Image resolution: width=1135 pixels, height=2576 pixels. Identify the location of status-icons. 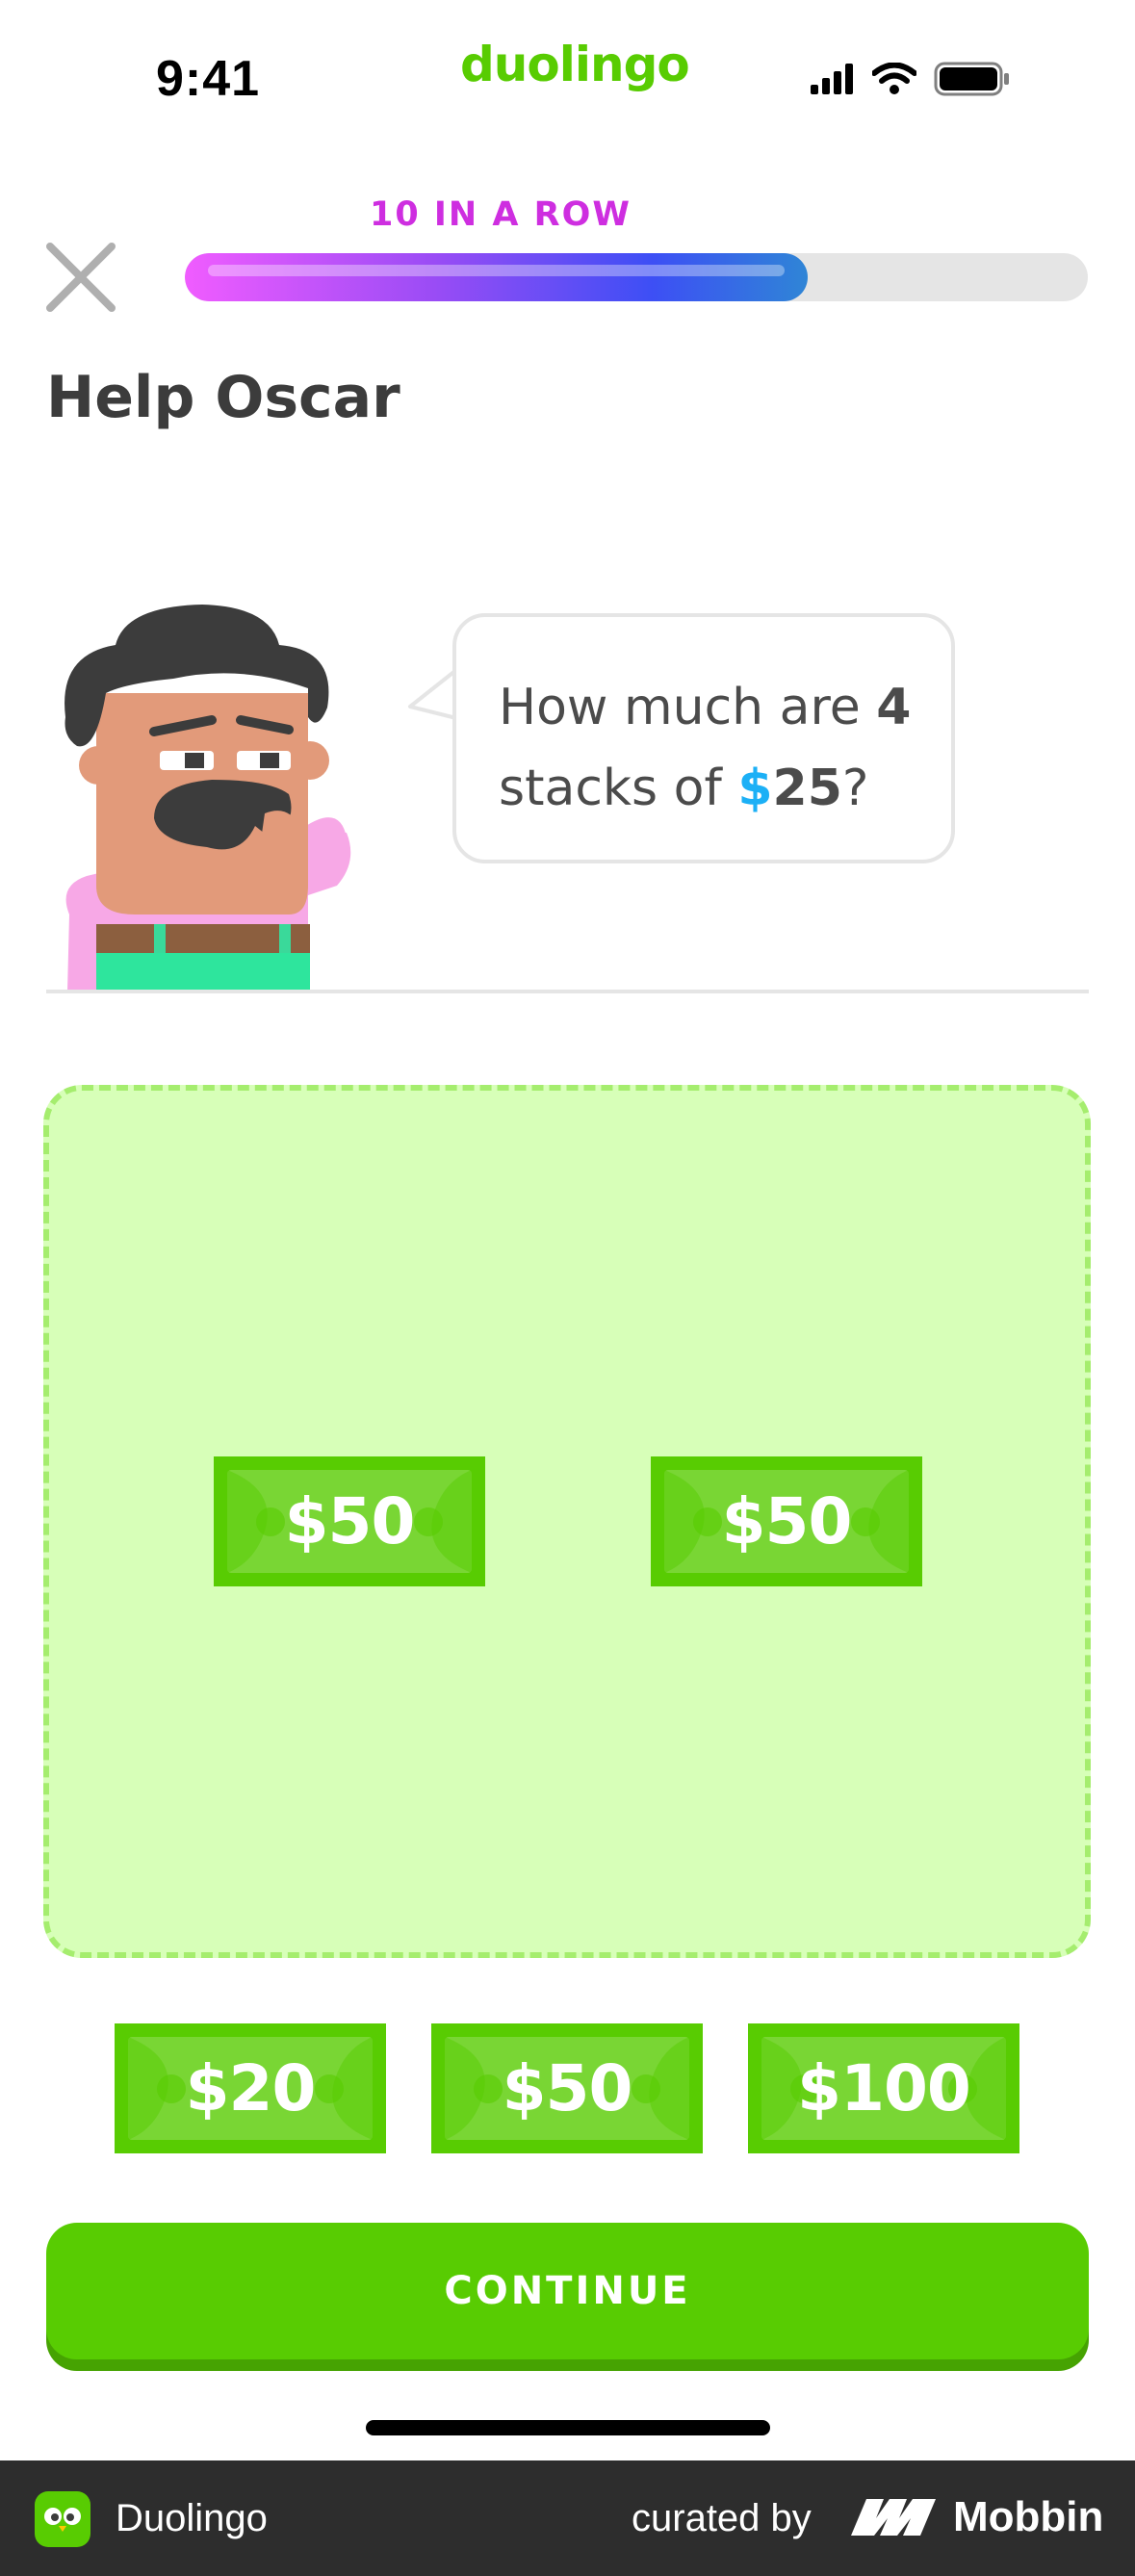
(911, 79).